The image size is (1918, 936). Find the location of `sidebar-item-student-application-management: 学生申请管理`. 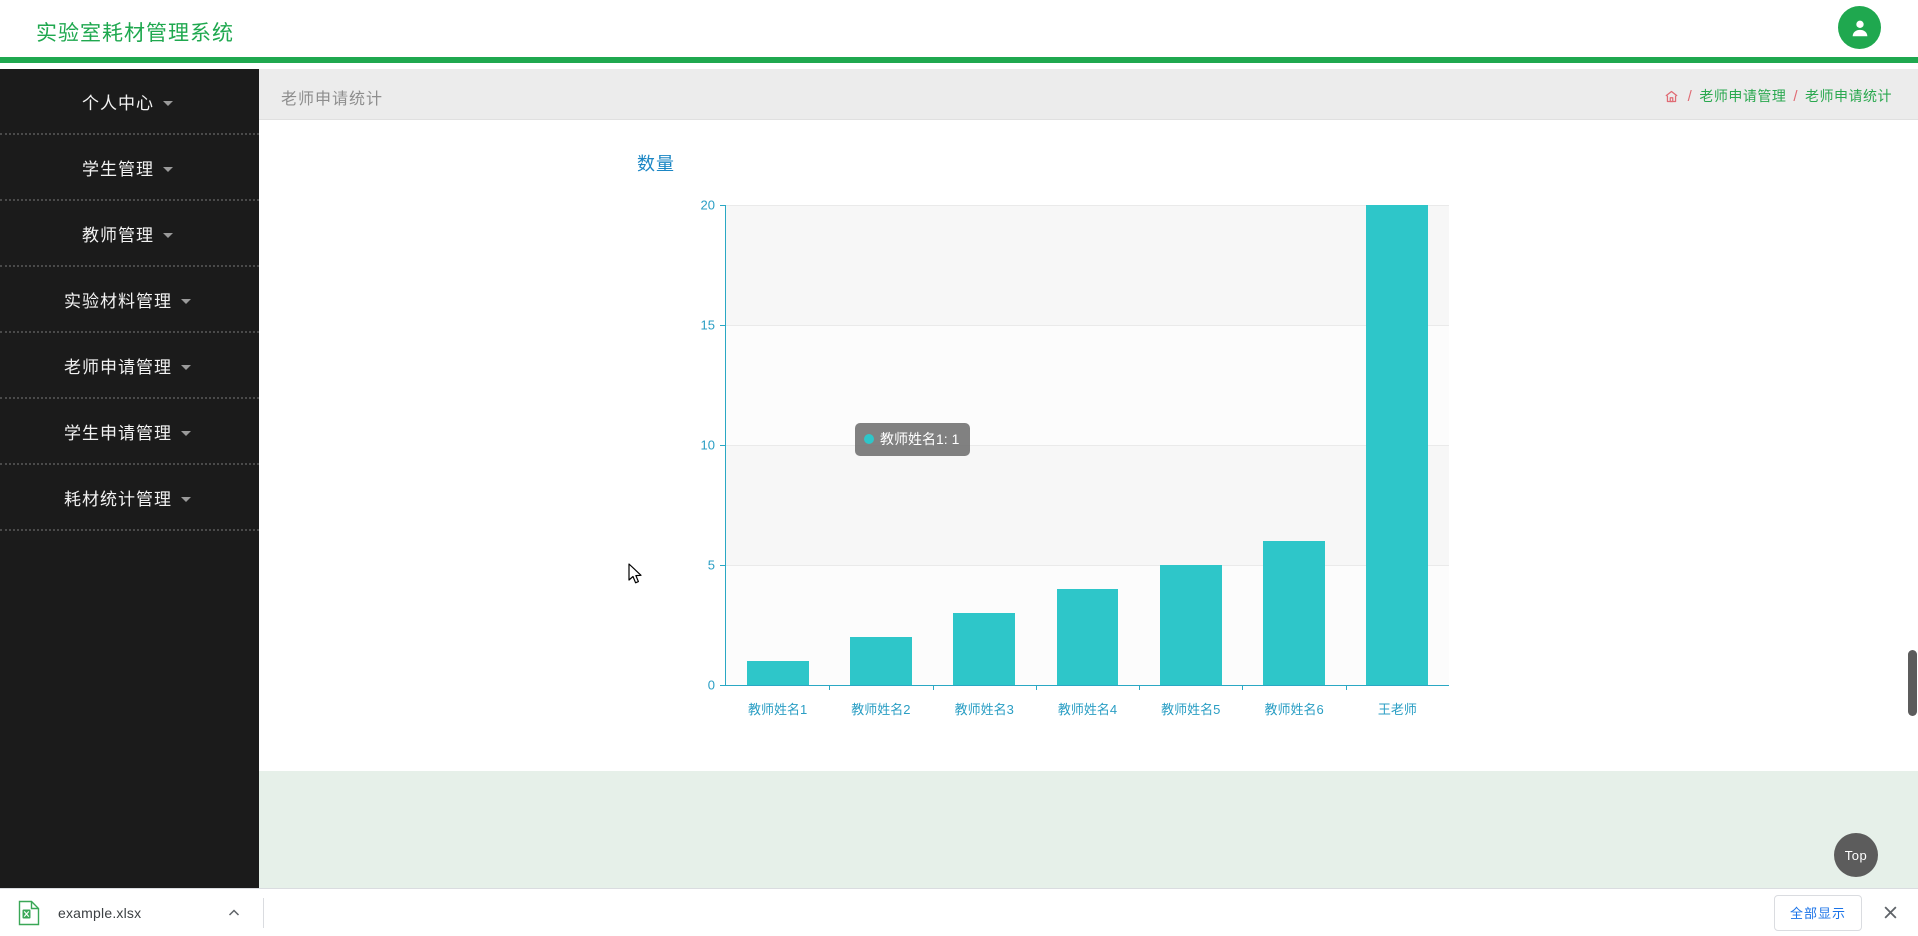

sidebar-item-student-application-management: 学生申请管理 is located at coordinates (129, 432).